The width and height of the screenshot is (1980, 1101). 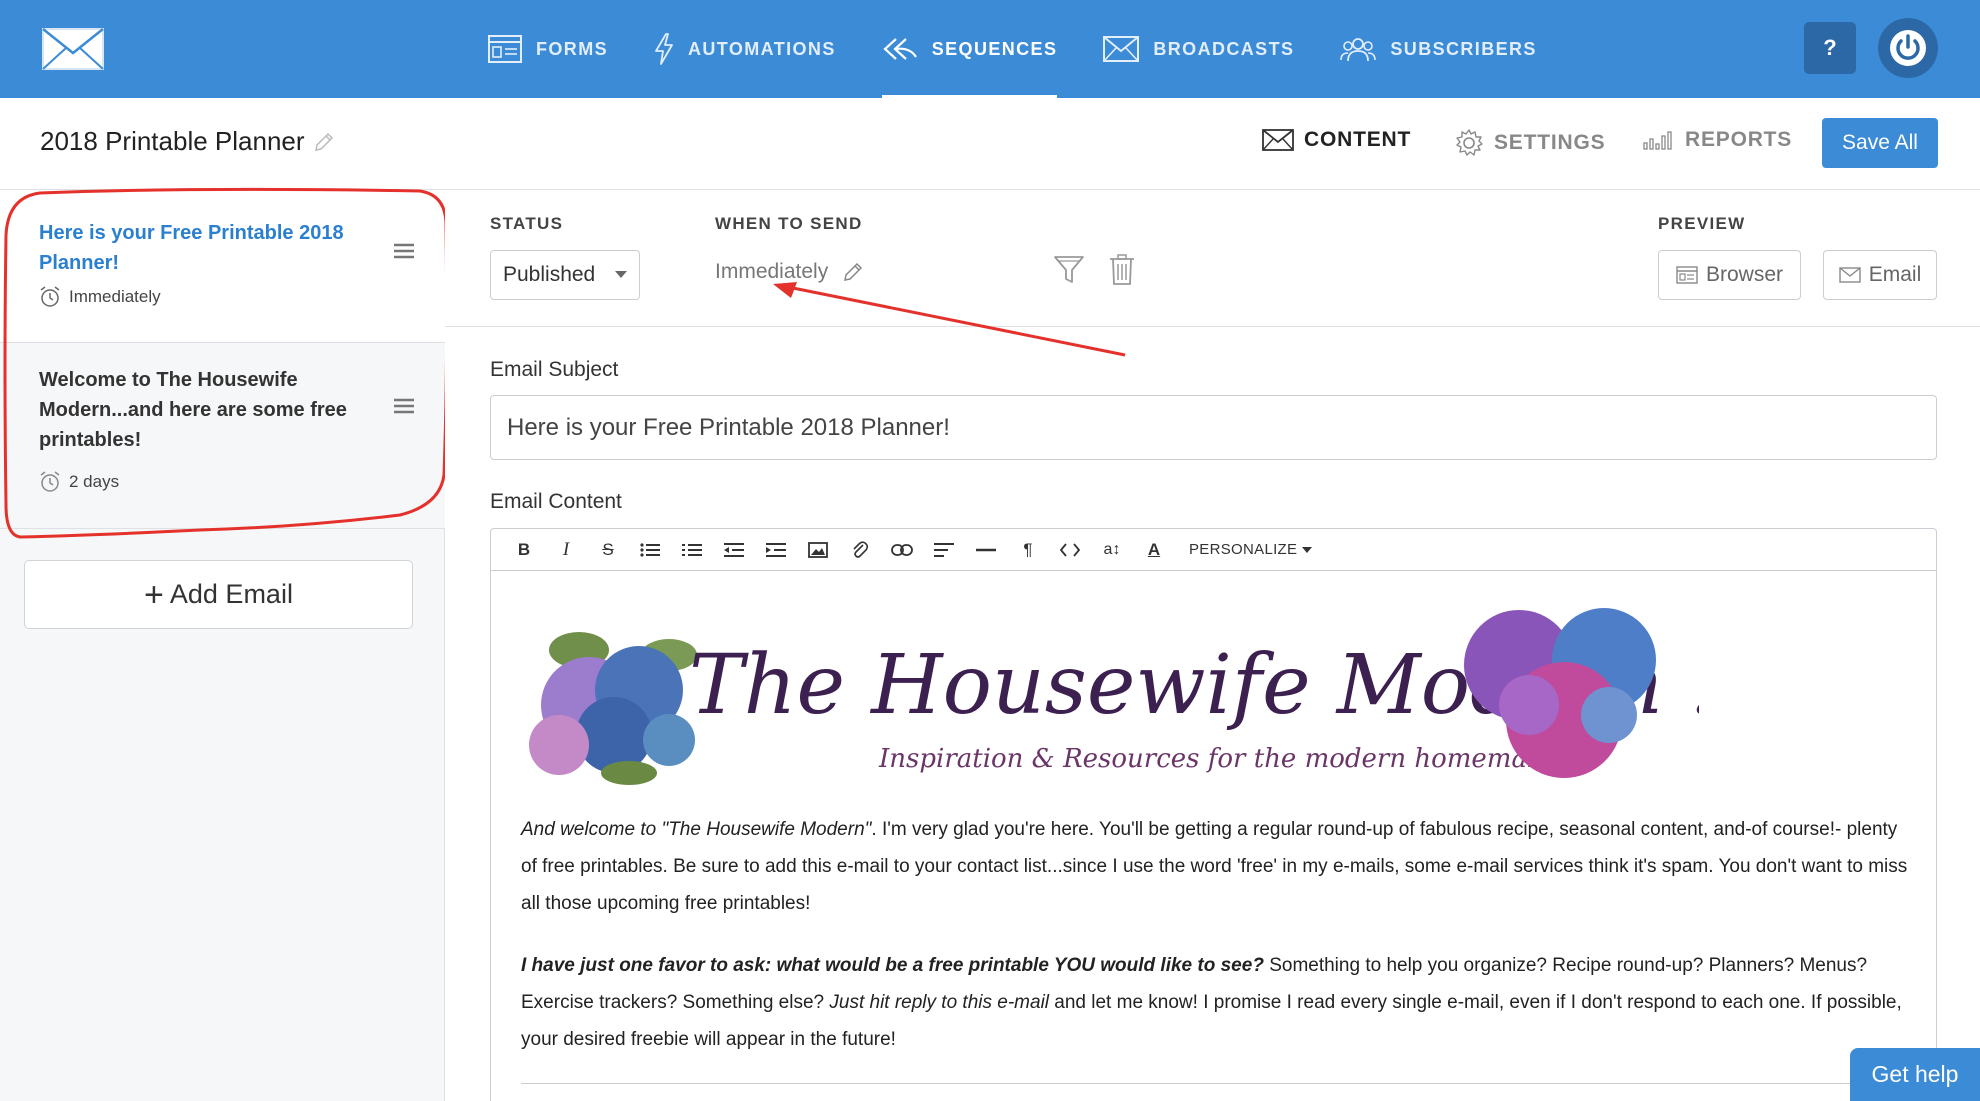 What do you see at coordinates (1702, 223) in the screenshot?
I see `preview-label: PREVIEW` at bounding box center [1702, 223].